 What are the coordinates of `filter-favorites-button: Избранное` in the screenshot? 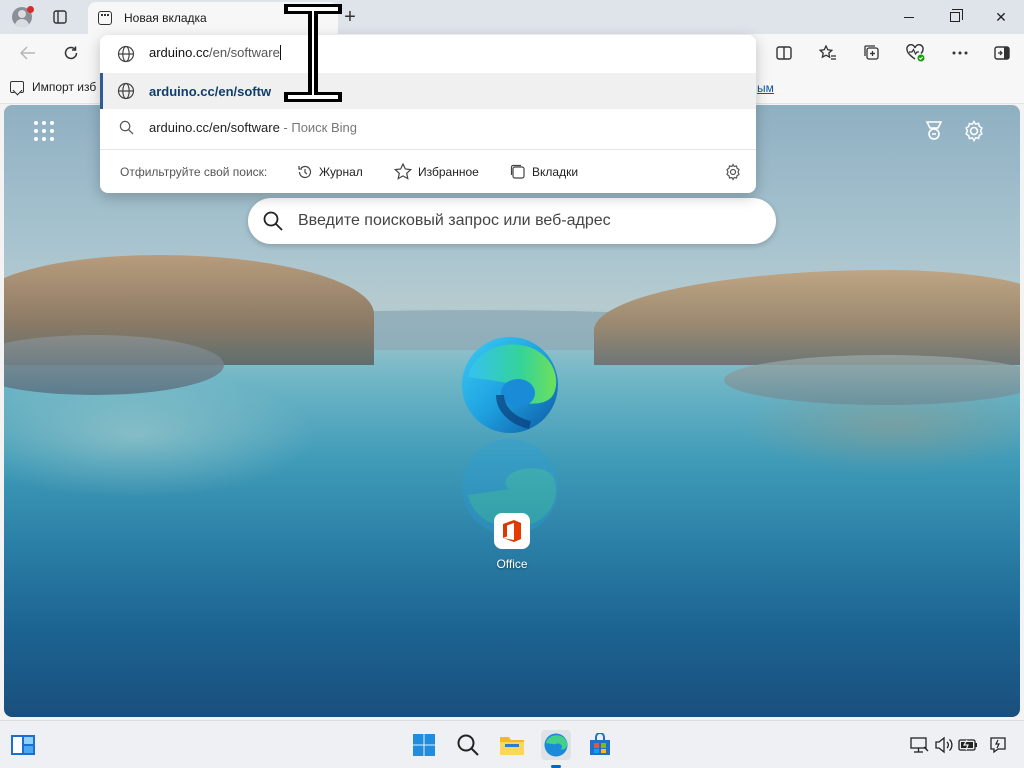 It's located at (436, 171).